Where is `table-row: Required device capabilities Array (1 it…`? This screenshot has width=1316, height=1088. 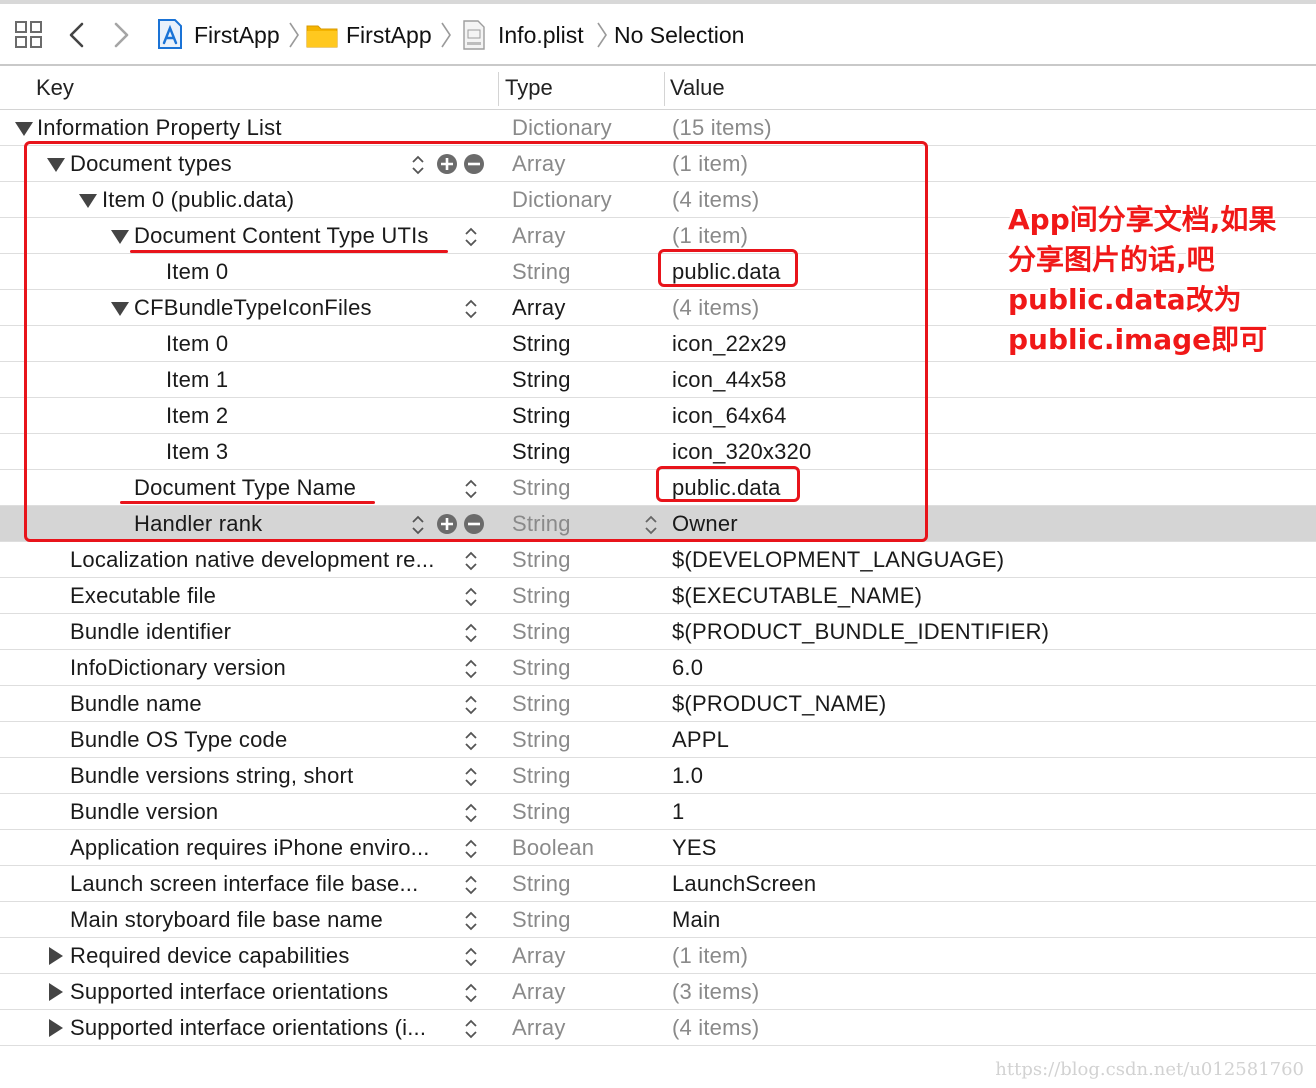 table-row: Required device capabilities Array (1 it… is located at coordinates (658, 956).